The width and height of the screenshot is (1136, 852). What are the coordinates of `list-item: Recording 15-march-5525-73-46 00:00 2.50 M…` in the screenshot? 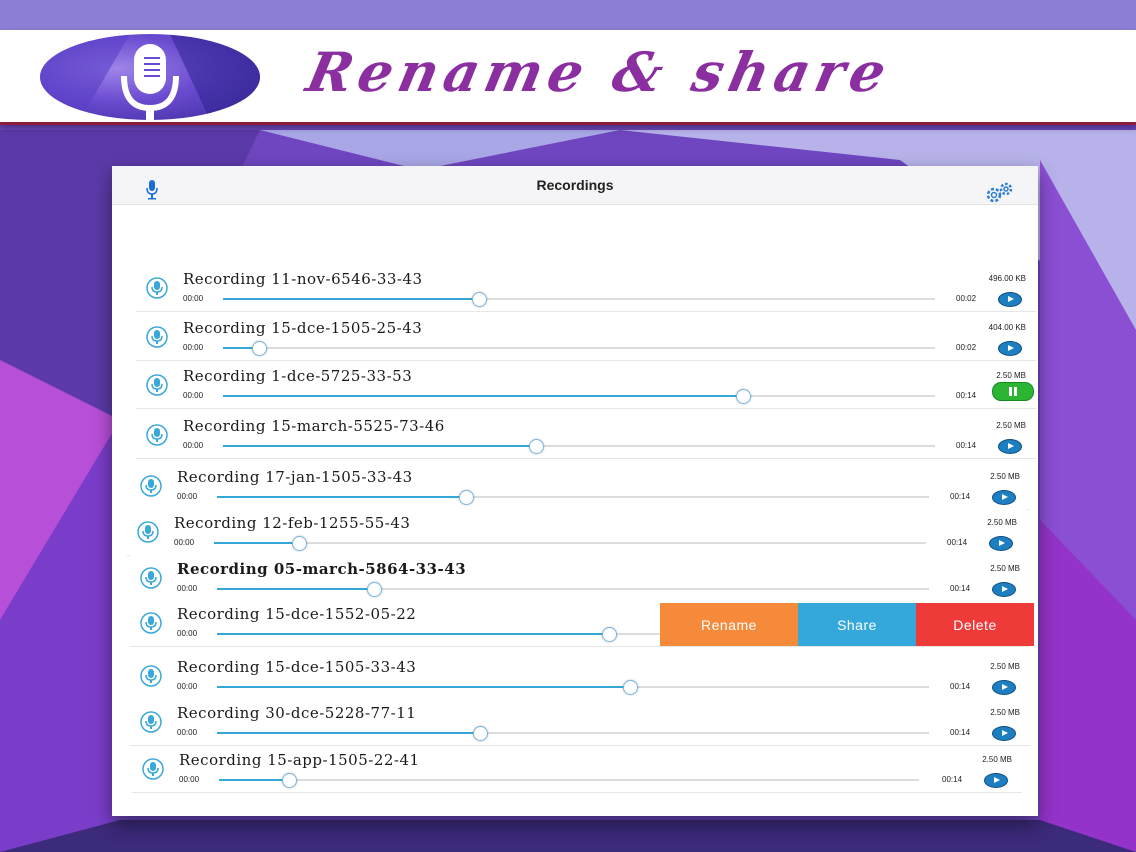 It's located at (586, 435).